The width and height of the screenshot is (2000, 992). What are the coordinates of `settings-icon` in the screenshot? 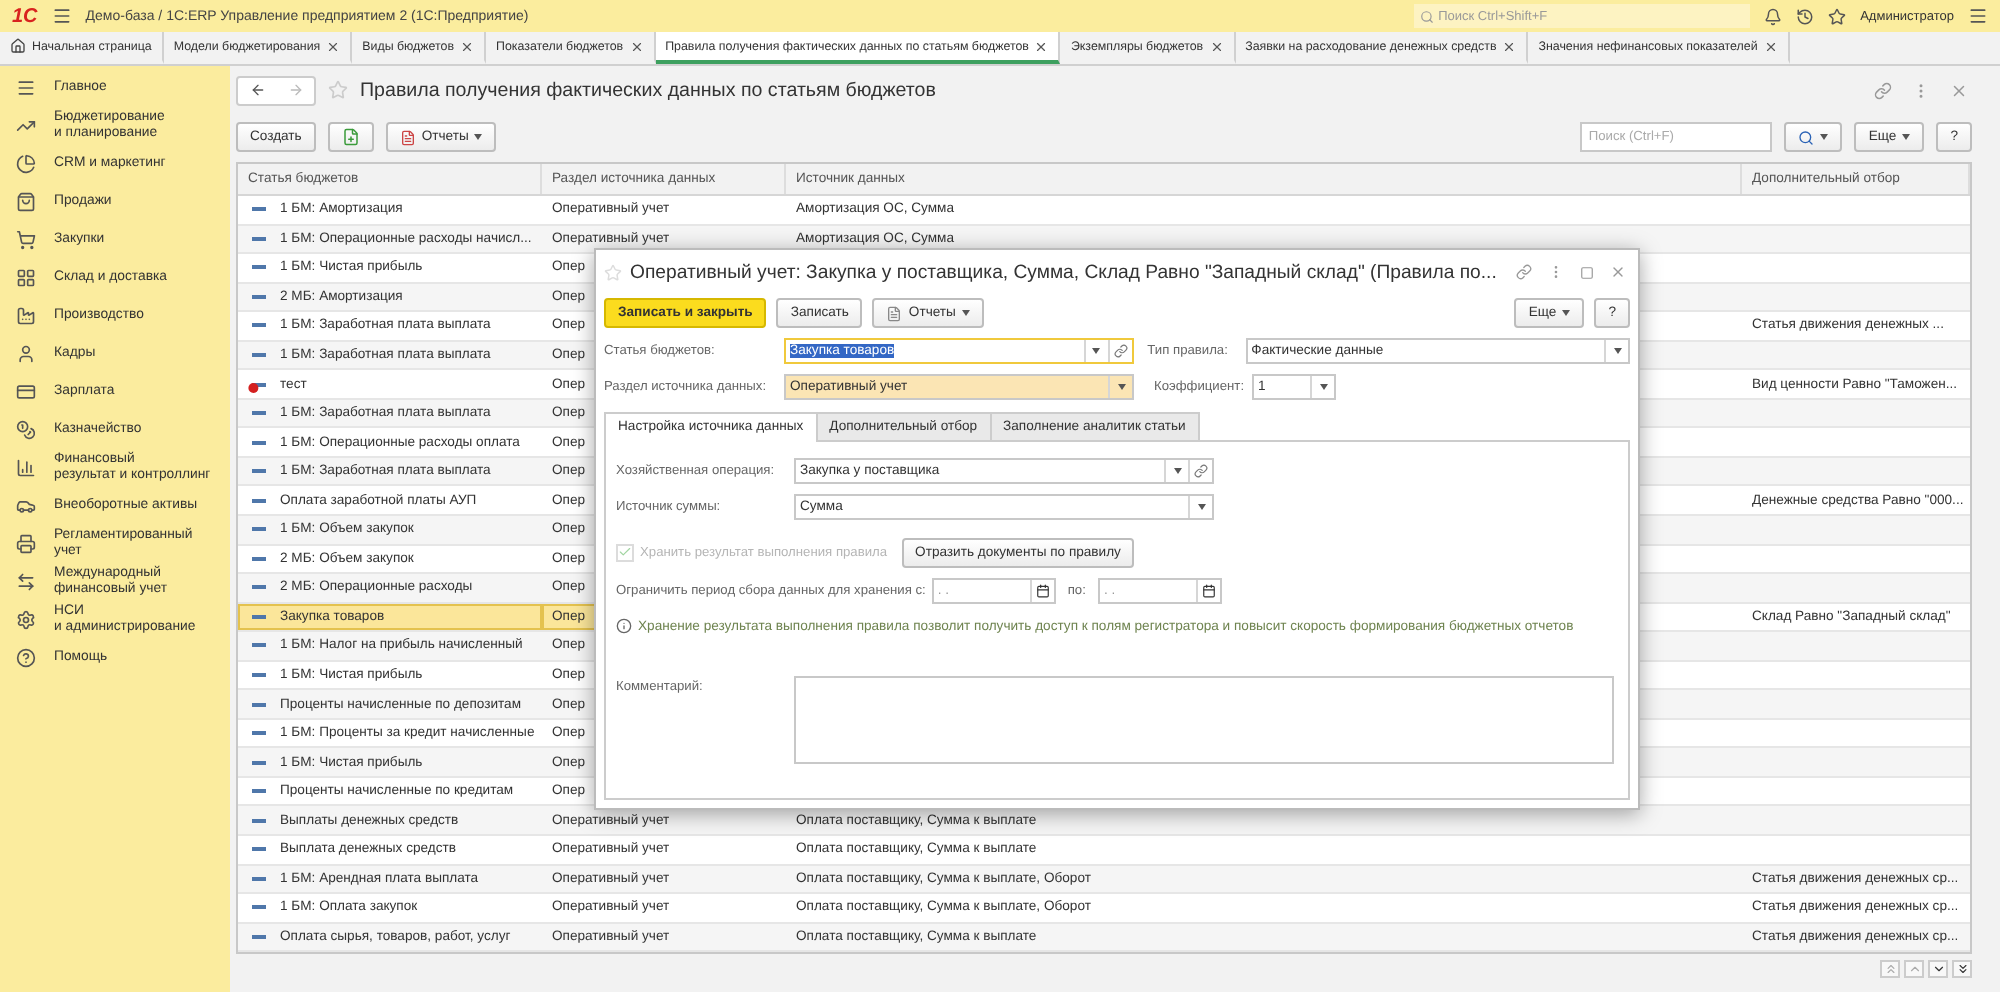 It's located at (26, 620).